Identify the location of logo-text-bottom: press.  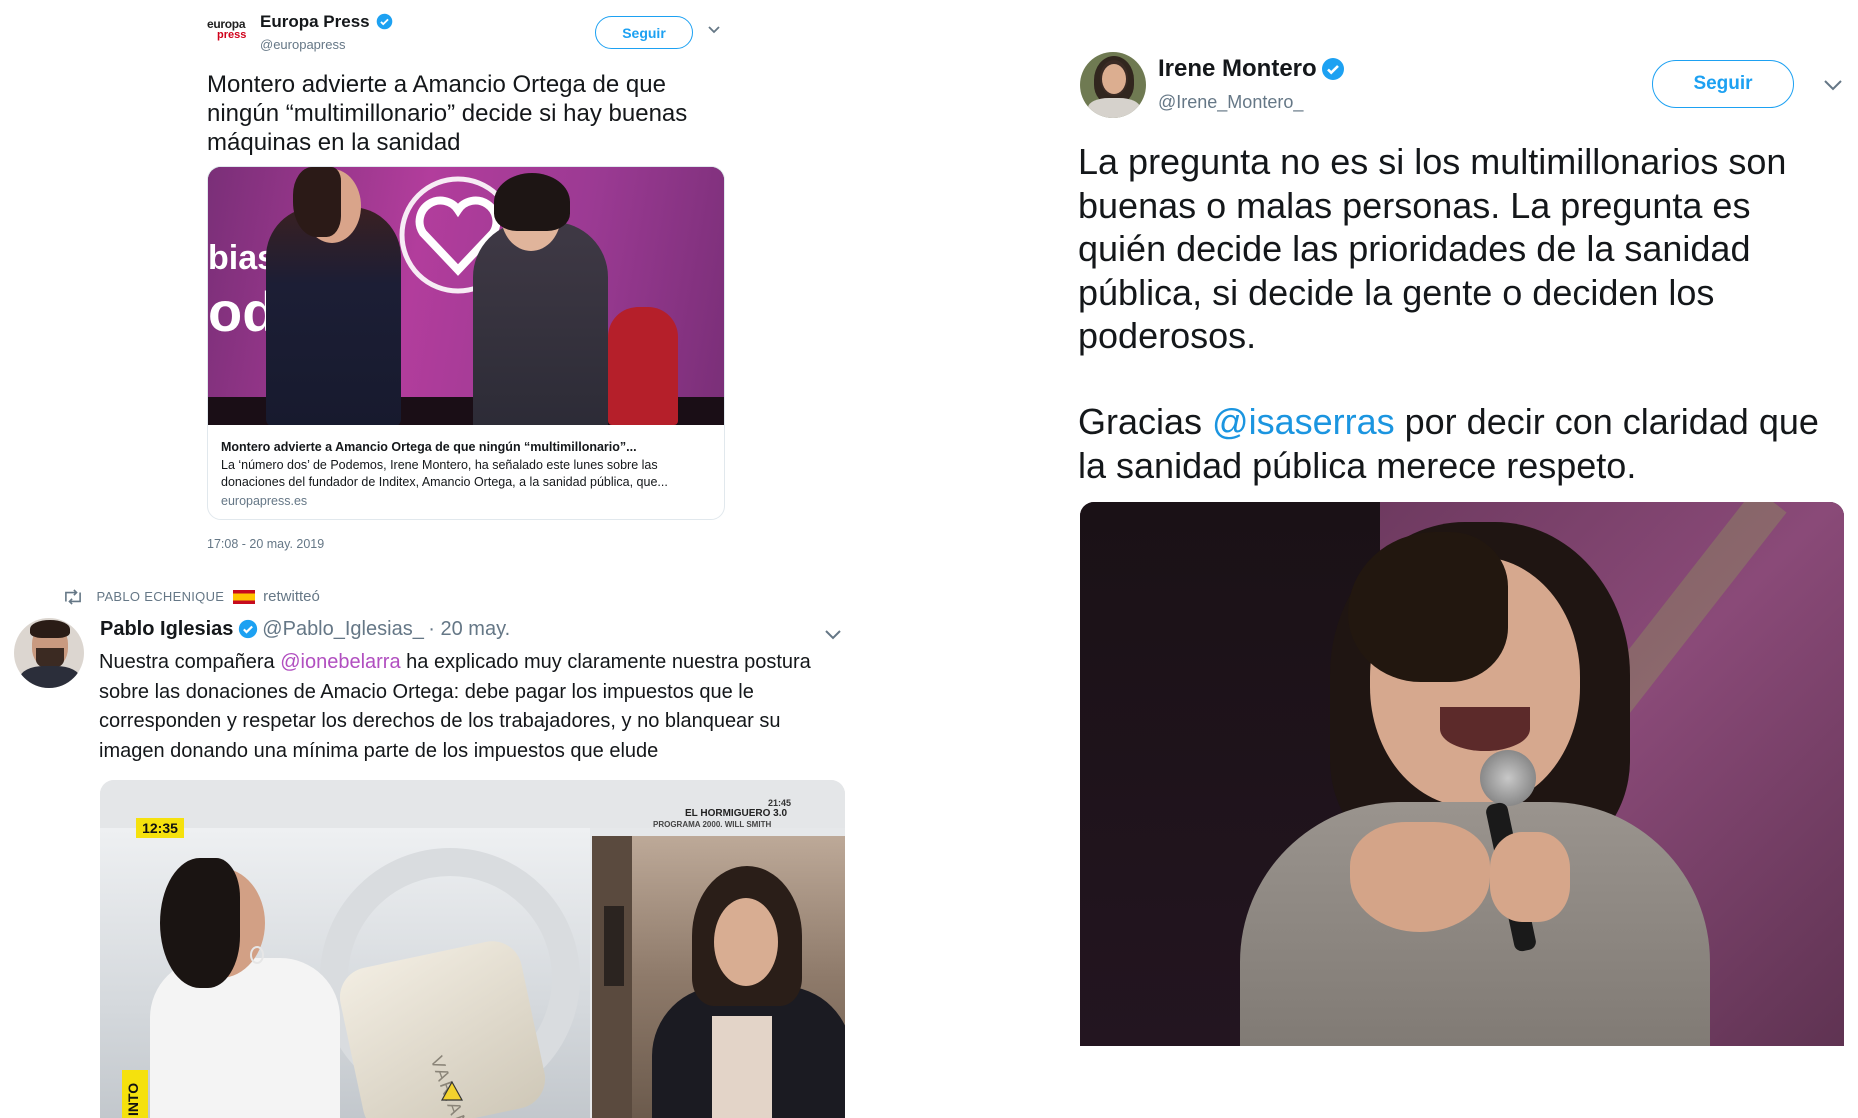
(232, 35).